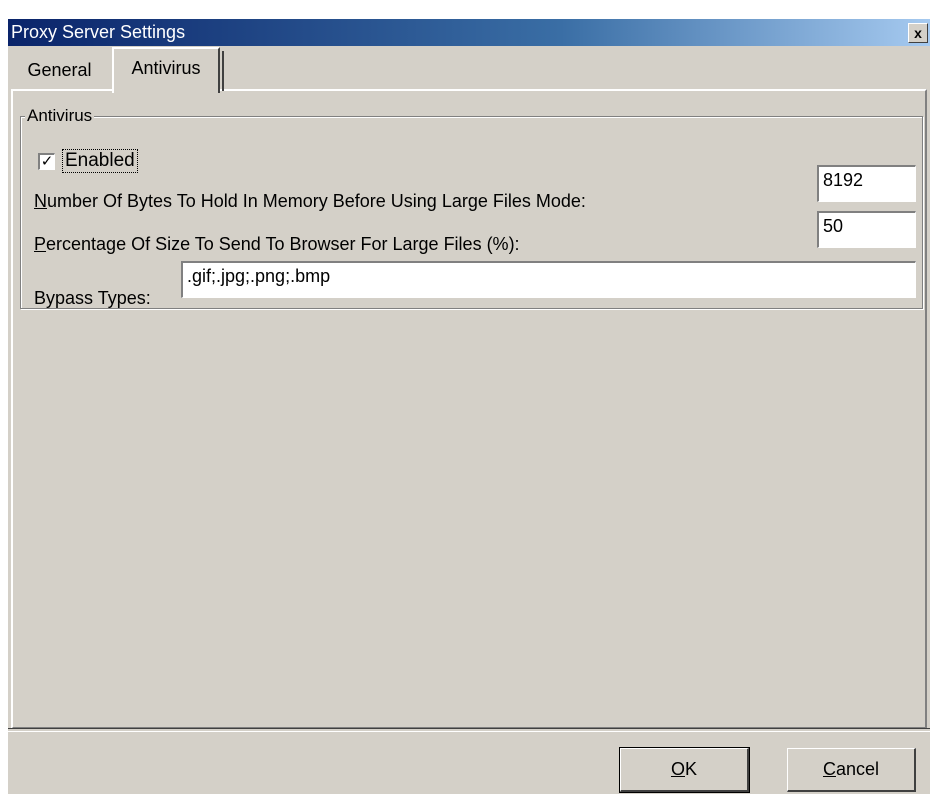  Describe the element at coordinates (40, 201) in the screenshot. I see `bytes-label-mnemonic: N` at that location.